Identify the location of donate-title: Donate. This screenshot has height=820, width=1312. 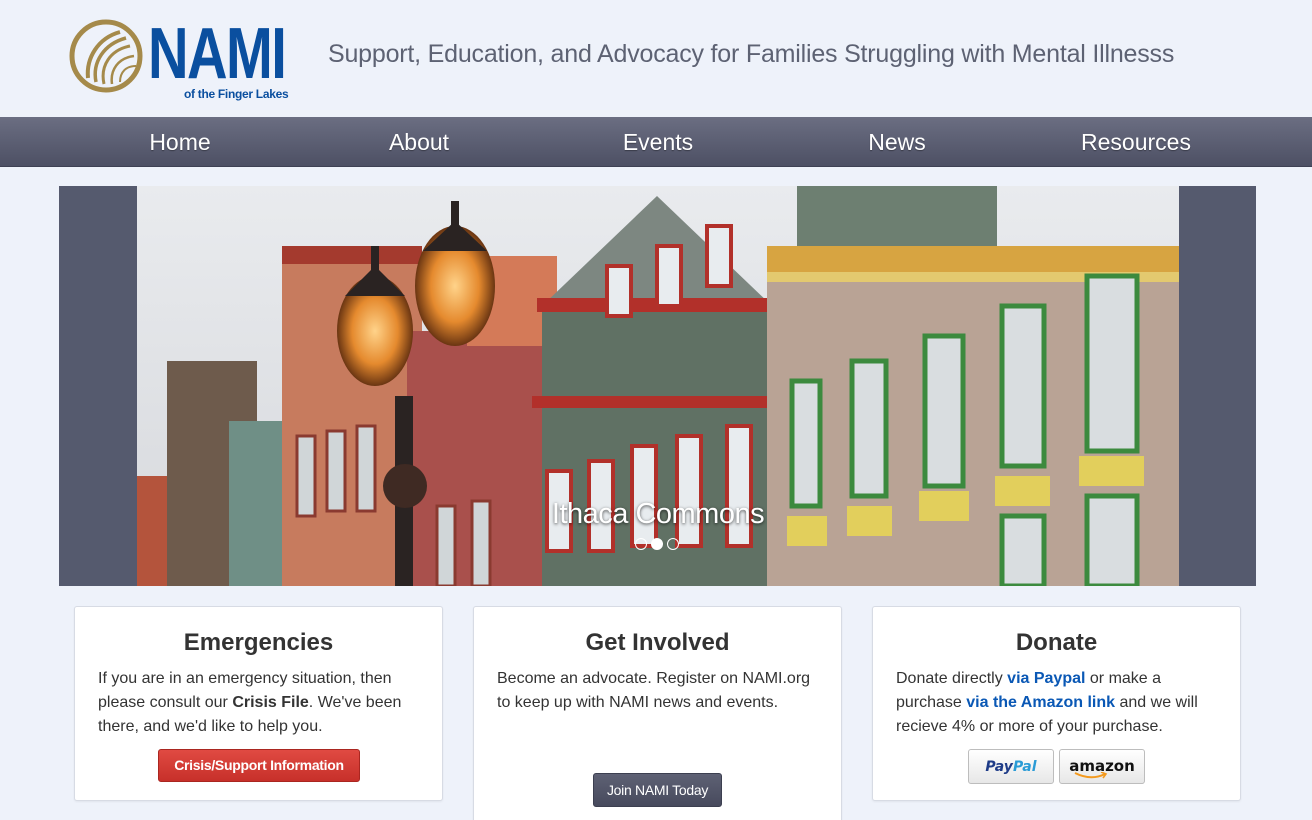
(1056, 642).